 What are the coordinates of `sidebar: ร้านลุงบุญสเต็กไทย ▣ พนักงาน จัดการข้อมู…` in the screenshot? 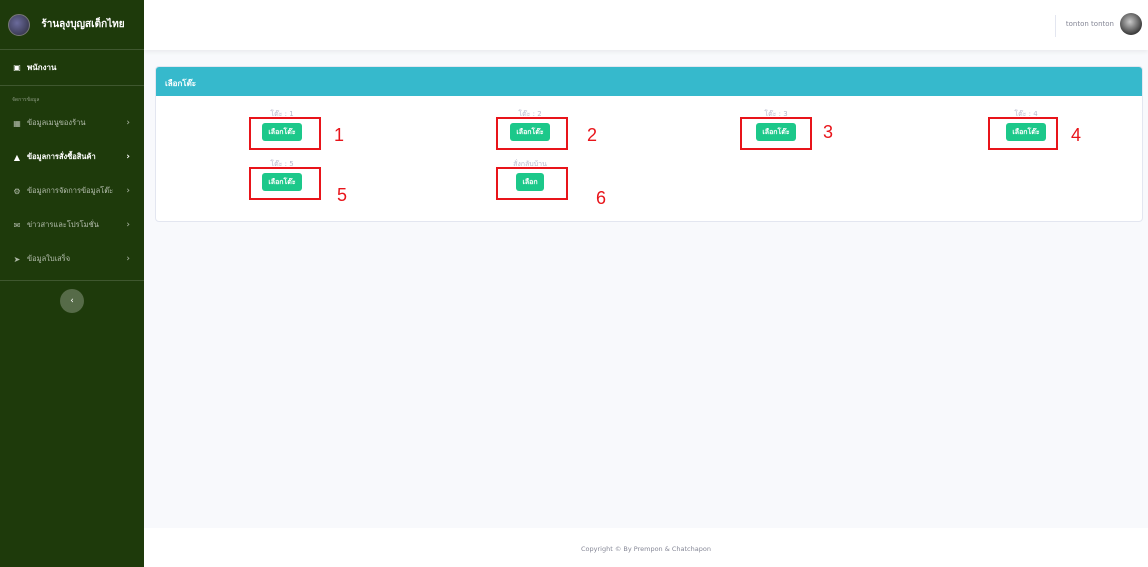 It's located at (72, 283).